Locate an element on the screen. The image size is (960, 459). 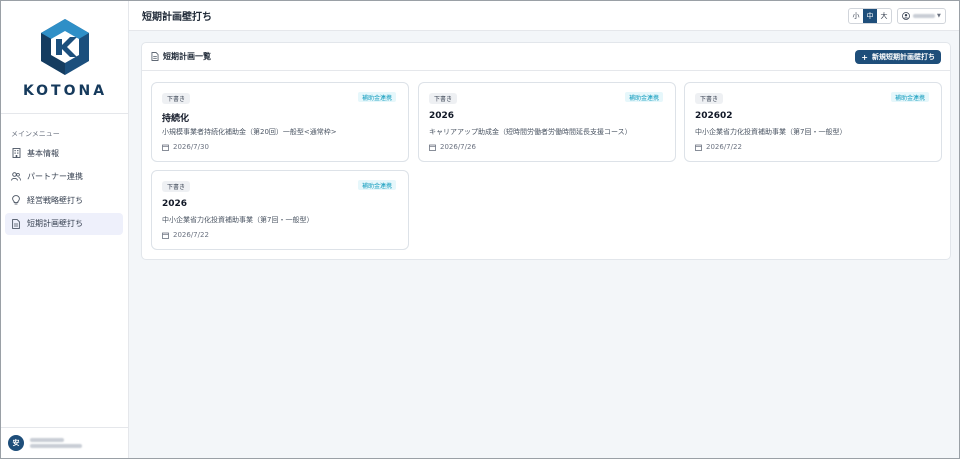
chevron-down-icon: ▼ is located at coordinates (939, 16).